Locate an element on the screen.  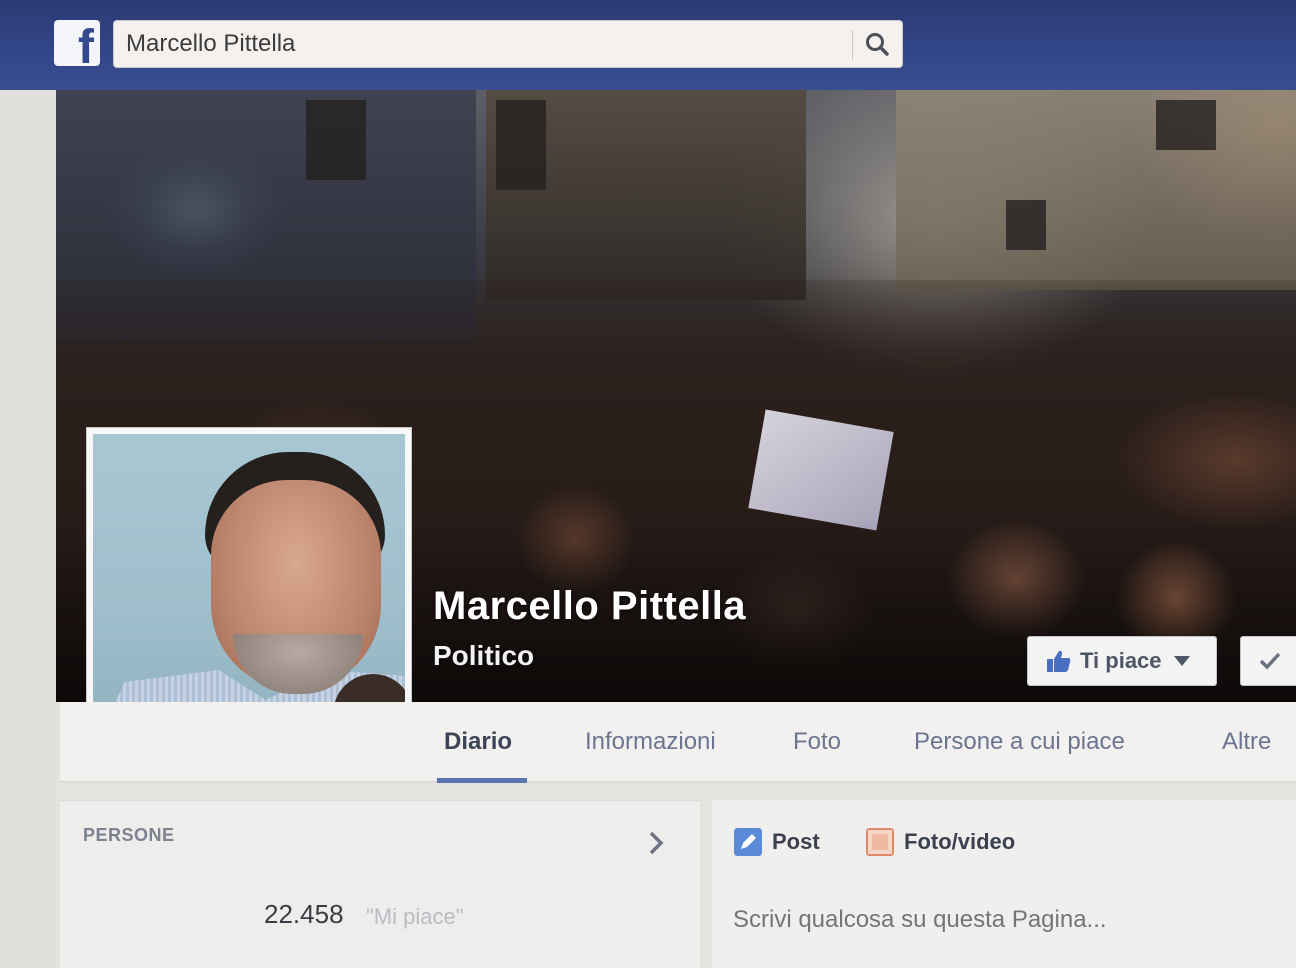
check-icon is located at coordinates (1270, 661).